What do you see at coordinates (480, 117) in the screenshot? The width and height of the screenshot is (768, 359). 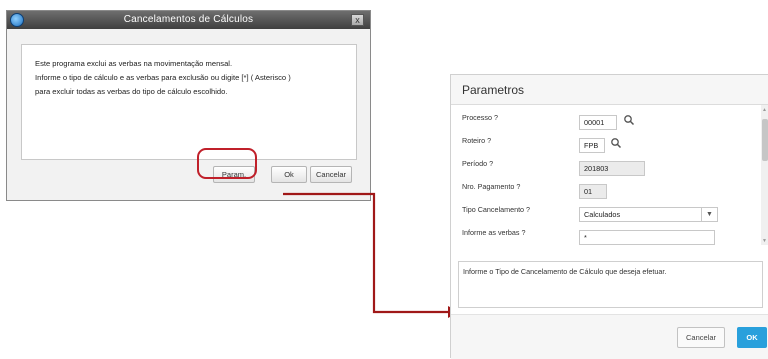 I see `processo-label: Processo ?` at bounding box center [480, 117].